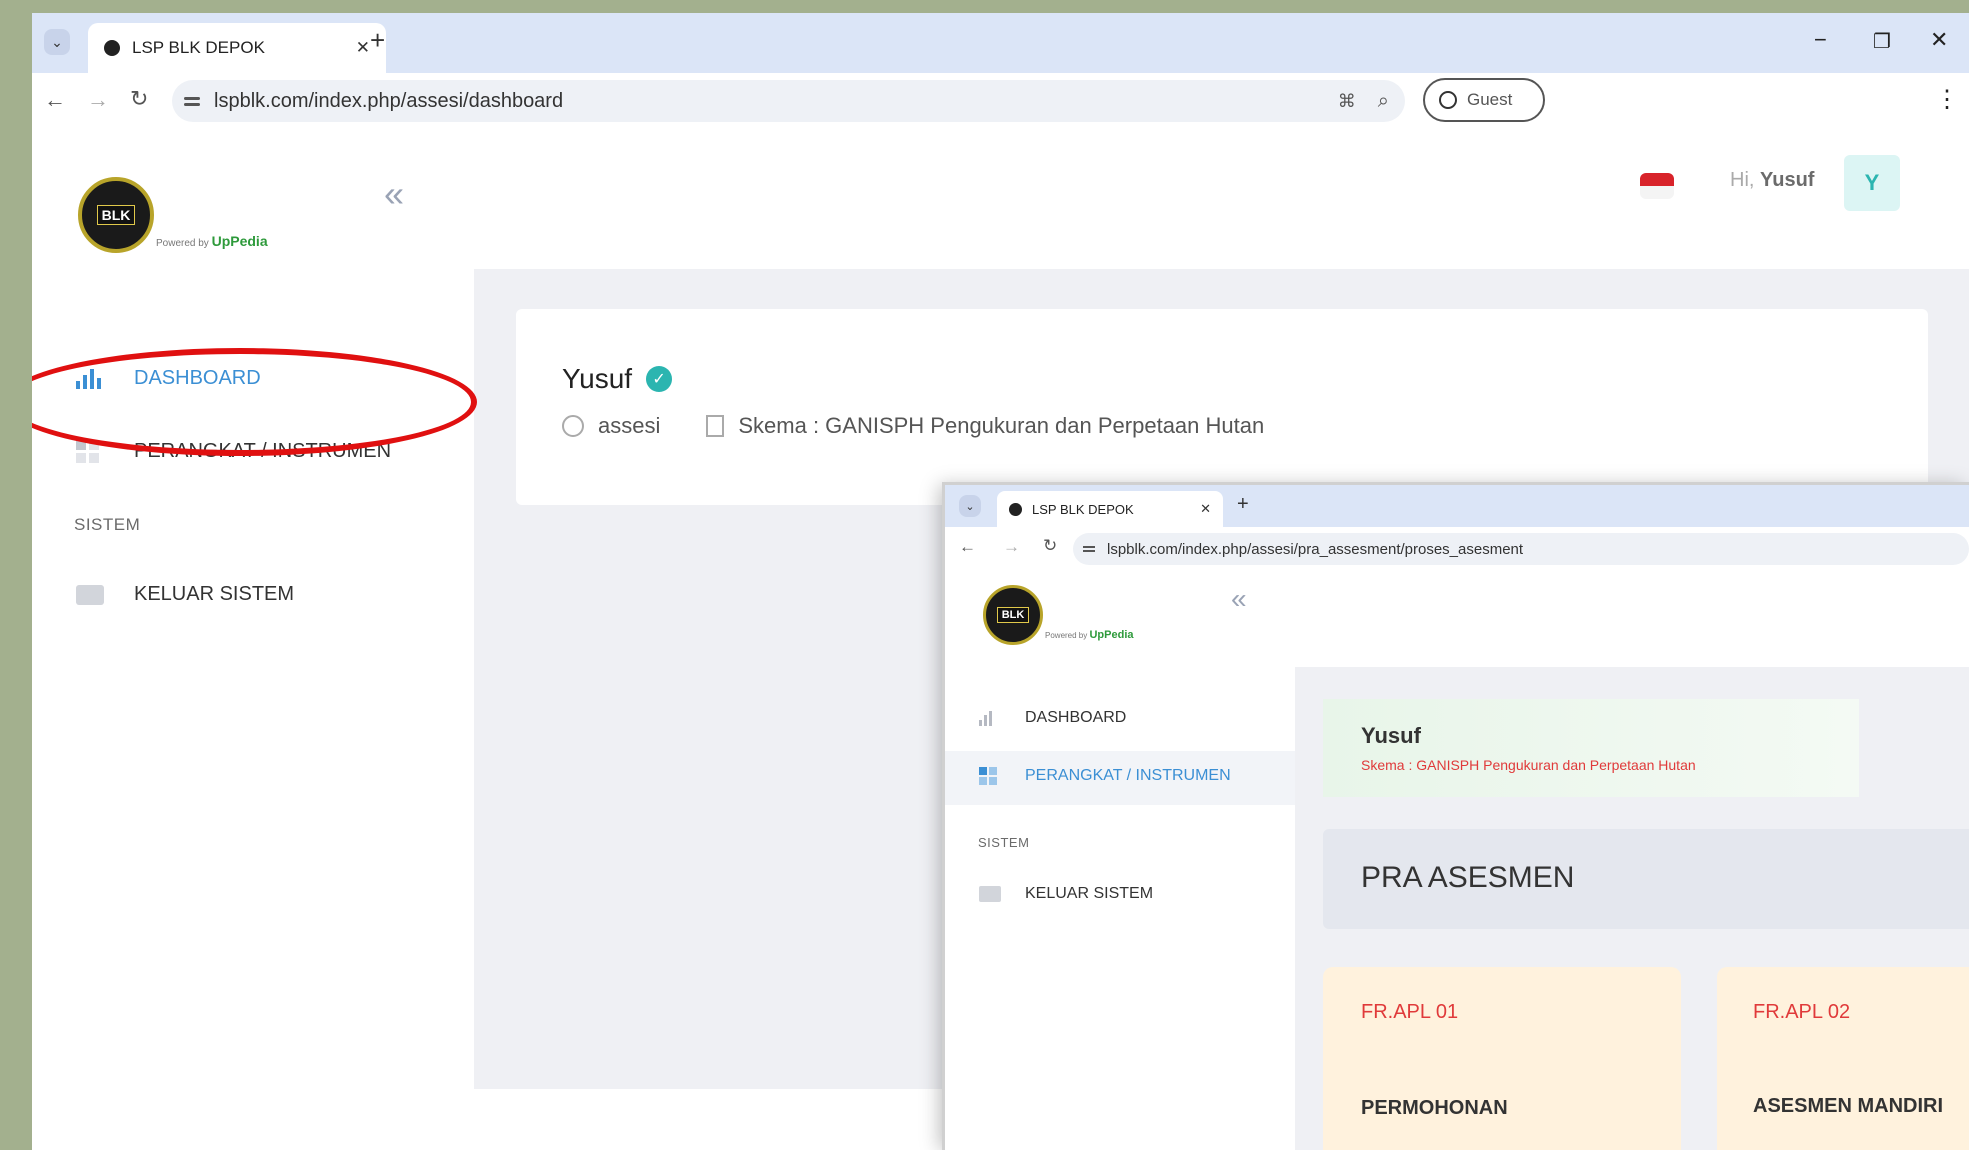  What do you see at coordinates (1939, 40) in the screenshot?
I see `close-window-button: ✕` at bounding box center [1939, 40].